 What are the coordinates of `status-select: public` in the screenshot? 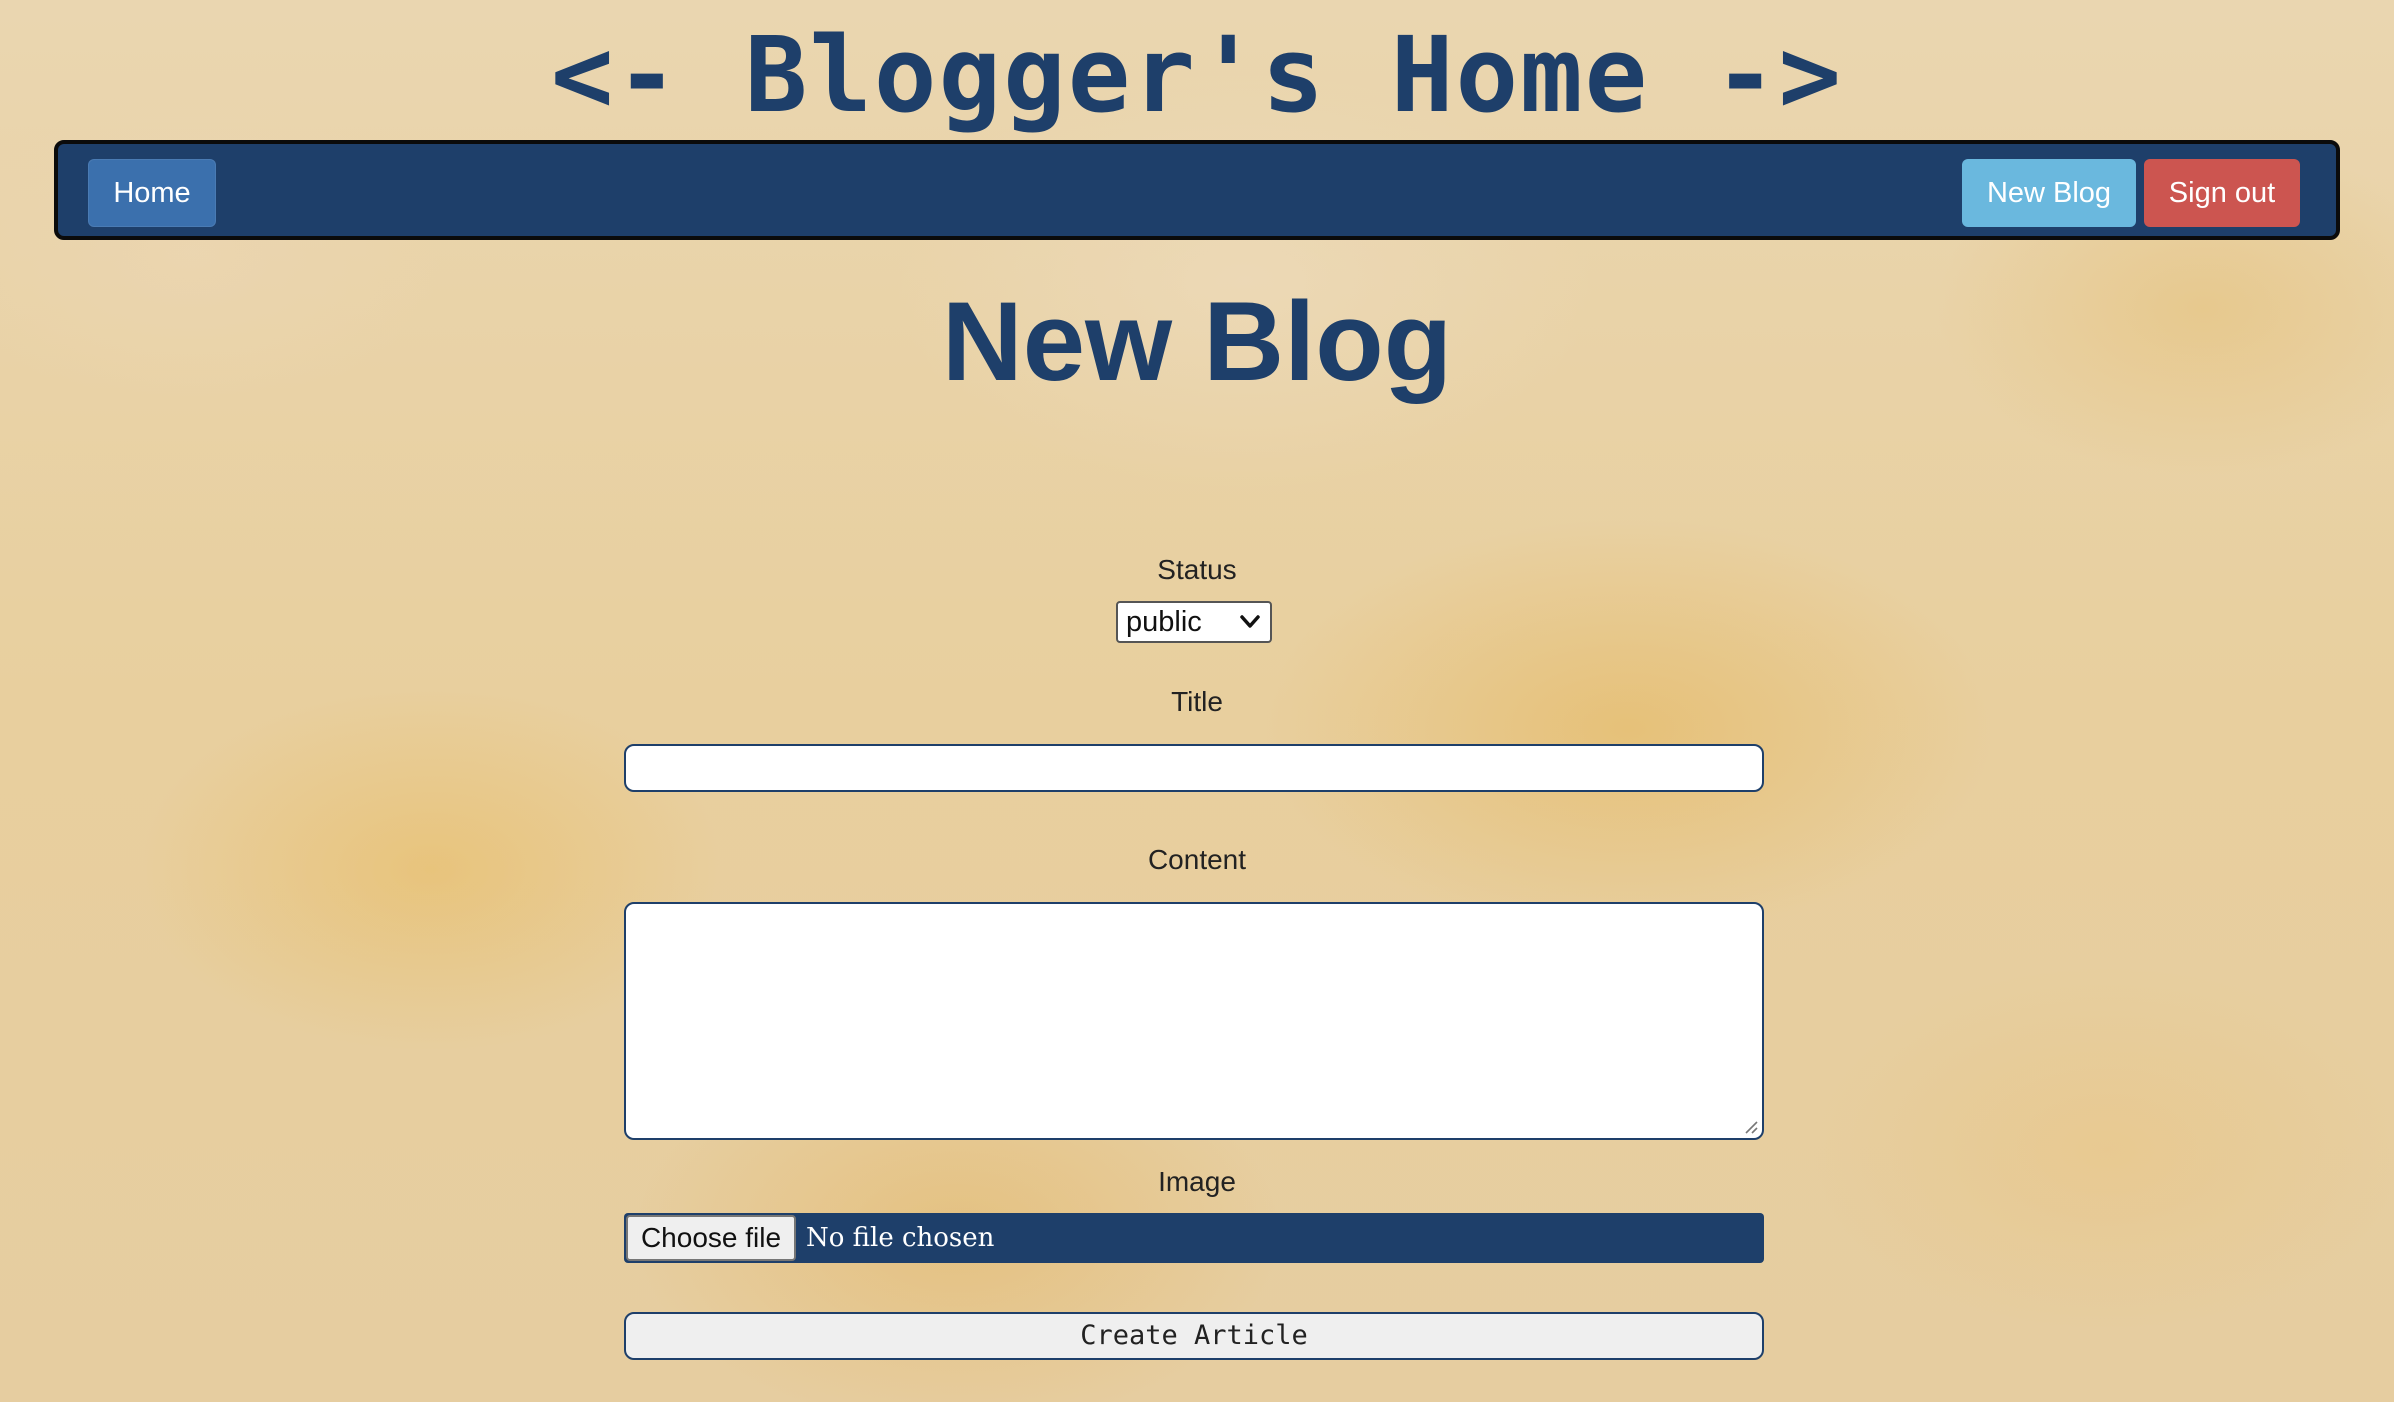 It's located at (1194, 622).